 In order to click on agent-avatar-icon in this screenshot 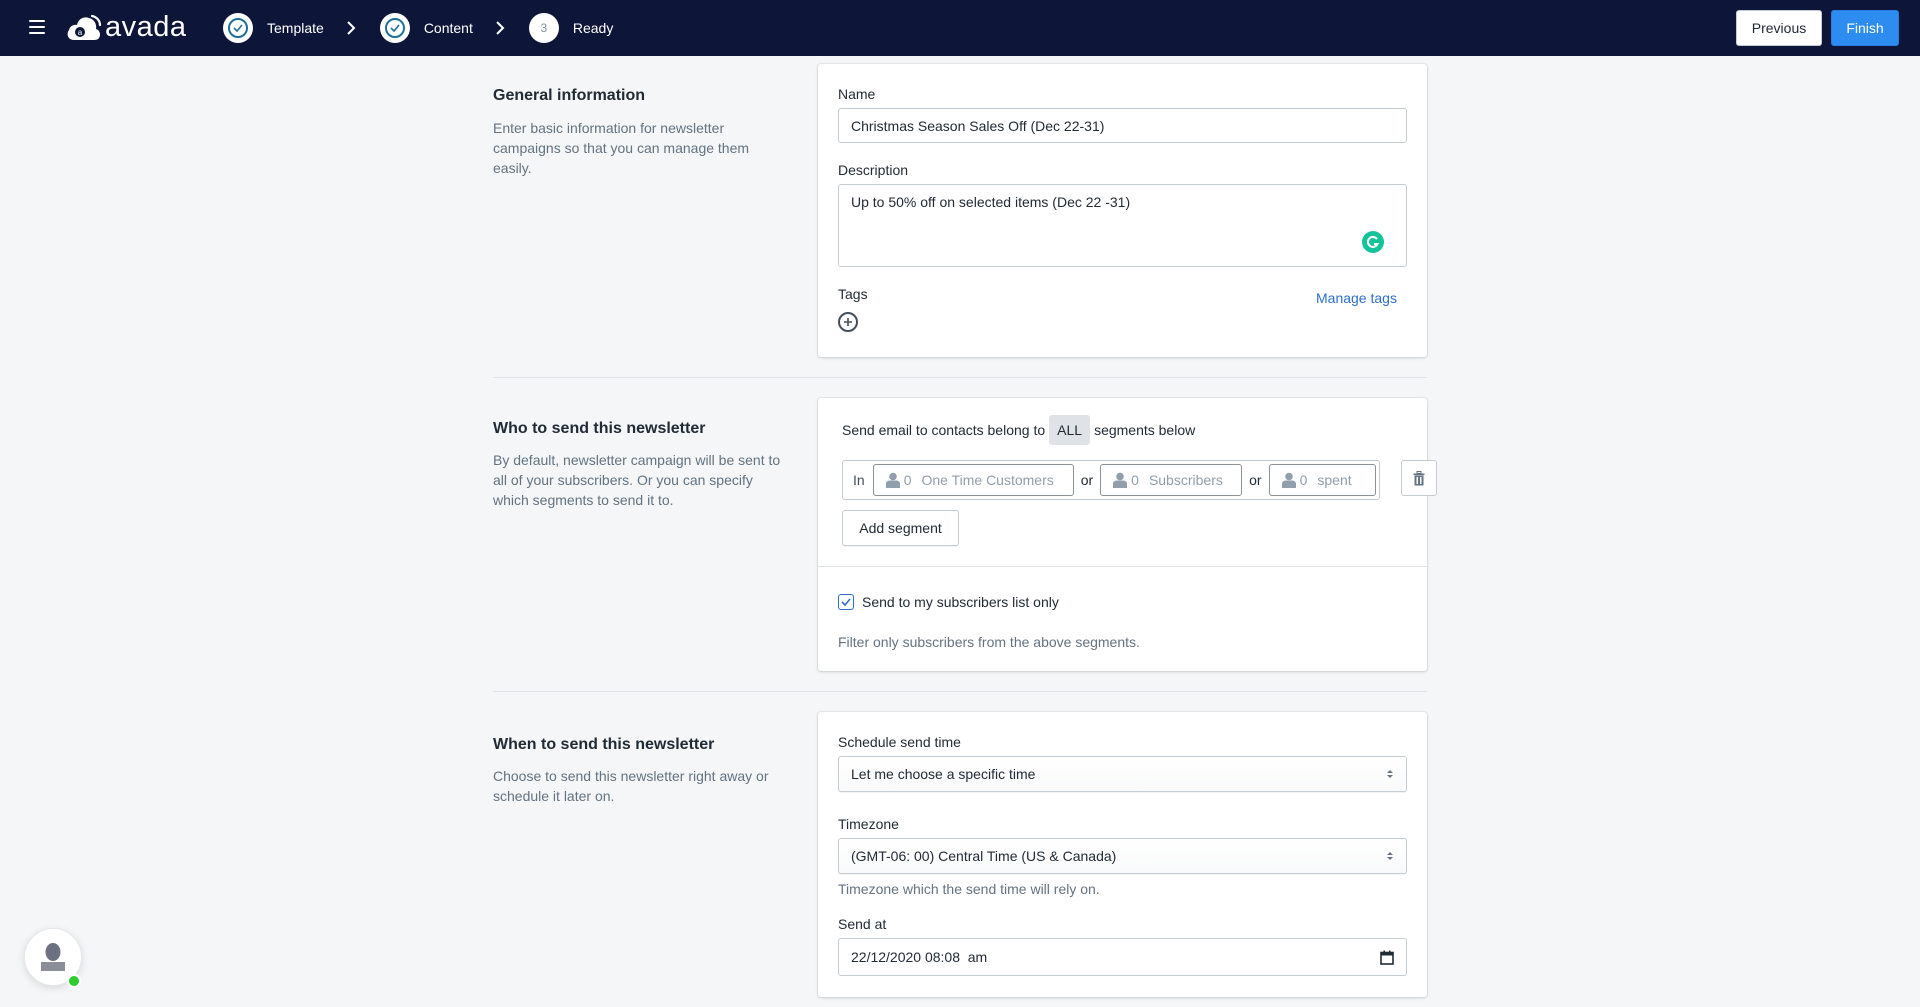, I will do `click(53, 957)`.